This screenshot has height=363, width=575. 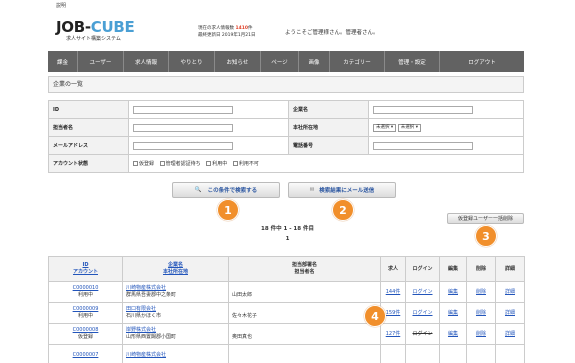 What do you see at coordinates (393, 292) in the screenshot?
I see `row-jobs-link: 144件` at bounding box center [393, 292].